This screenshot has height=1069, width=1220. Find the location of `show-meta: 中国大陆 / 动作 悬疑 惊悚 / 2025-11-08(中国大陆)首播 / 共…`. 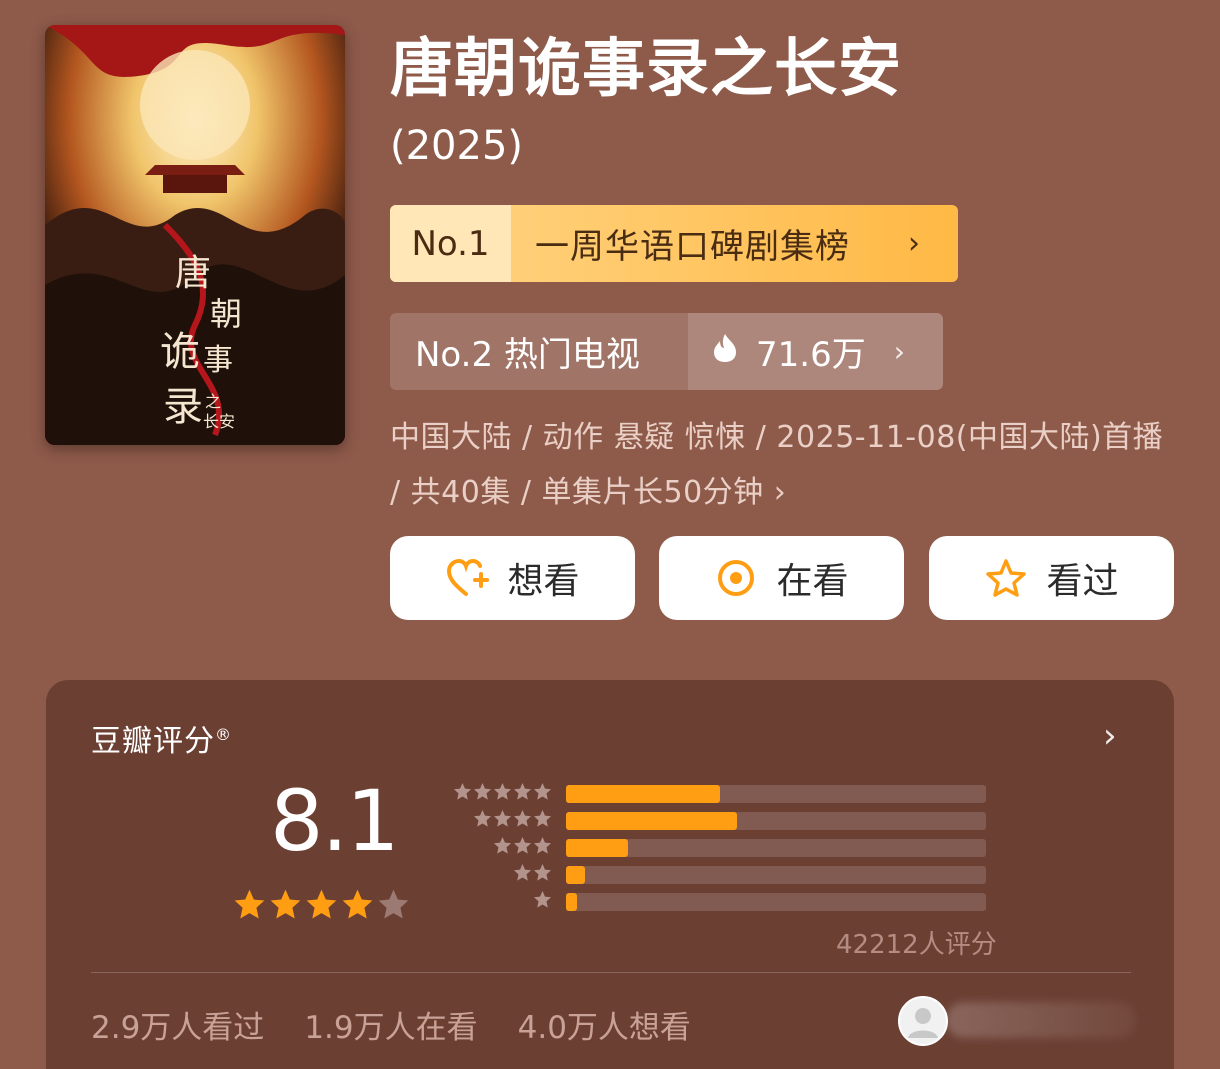

show-meta: 中国大陆 / 动作 悬疑 惊悚 / 2025-11-08(中国大陆)首播 / 共… is located at coordinates (785, 465).